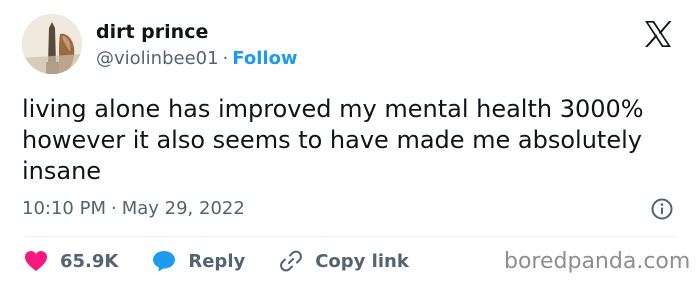 The height and width of the screenshot is (287, 700). What do you see at coordinates (164, 261) in the screenshot?
I see `reply-bubble-icon` at bounding box center [164, 261].